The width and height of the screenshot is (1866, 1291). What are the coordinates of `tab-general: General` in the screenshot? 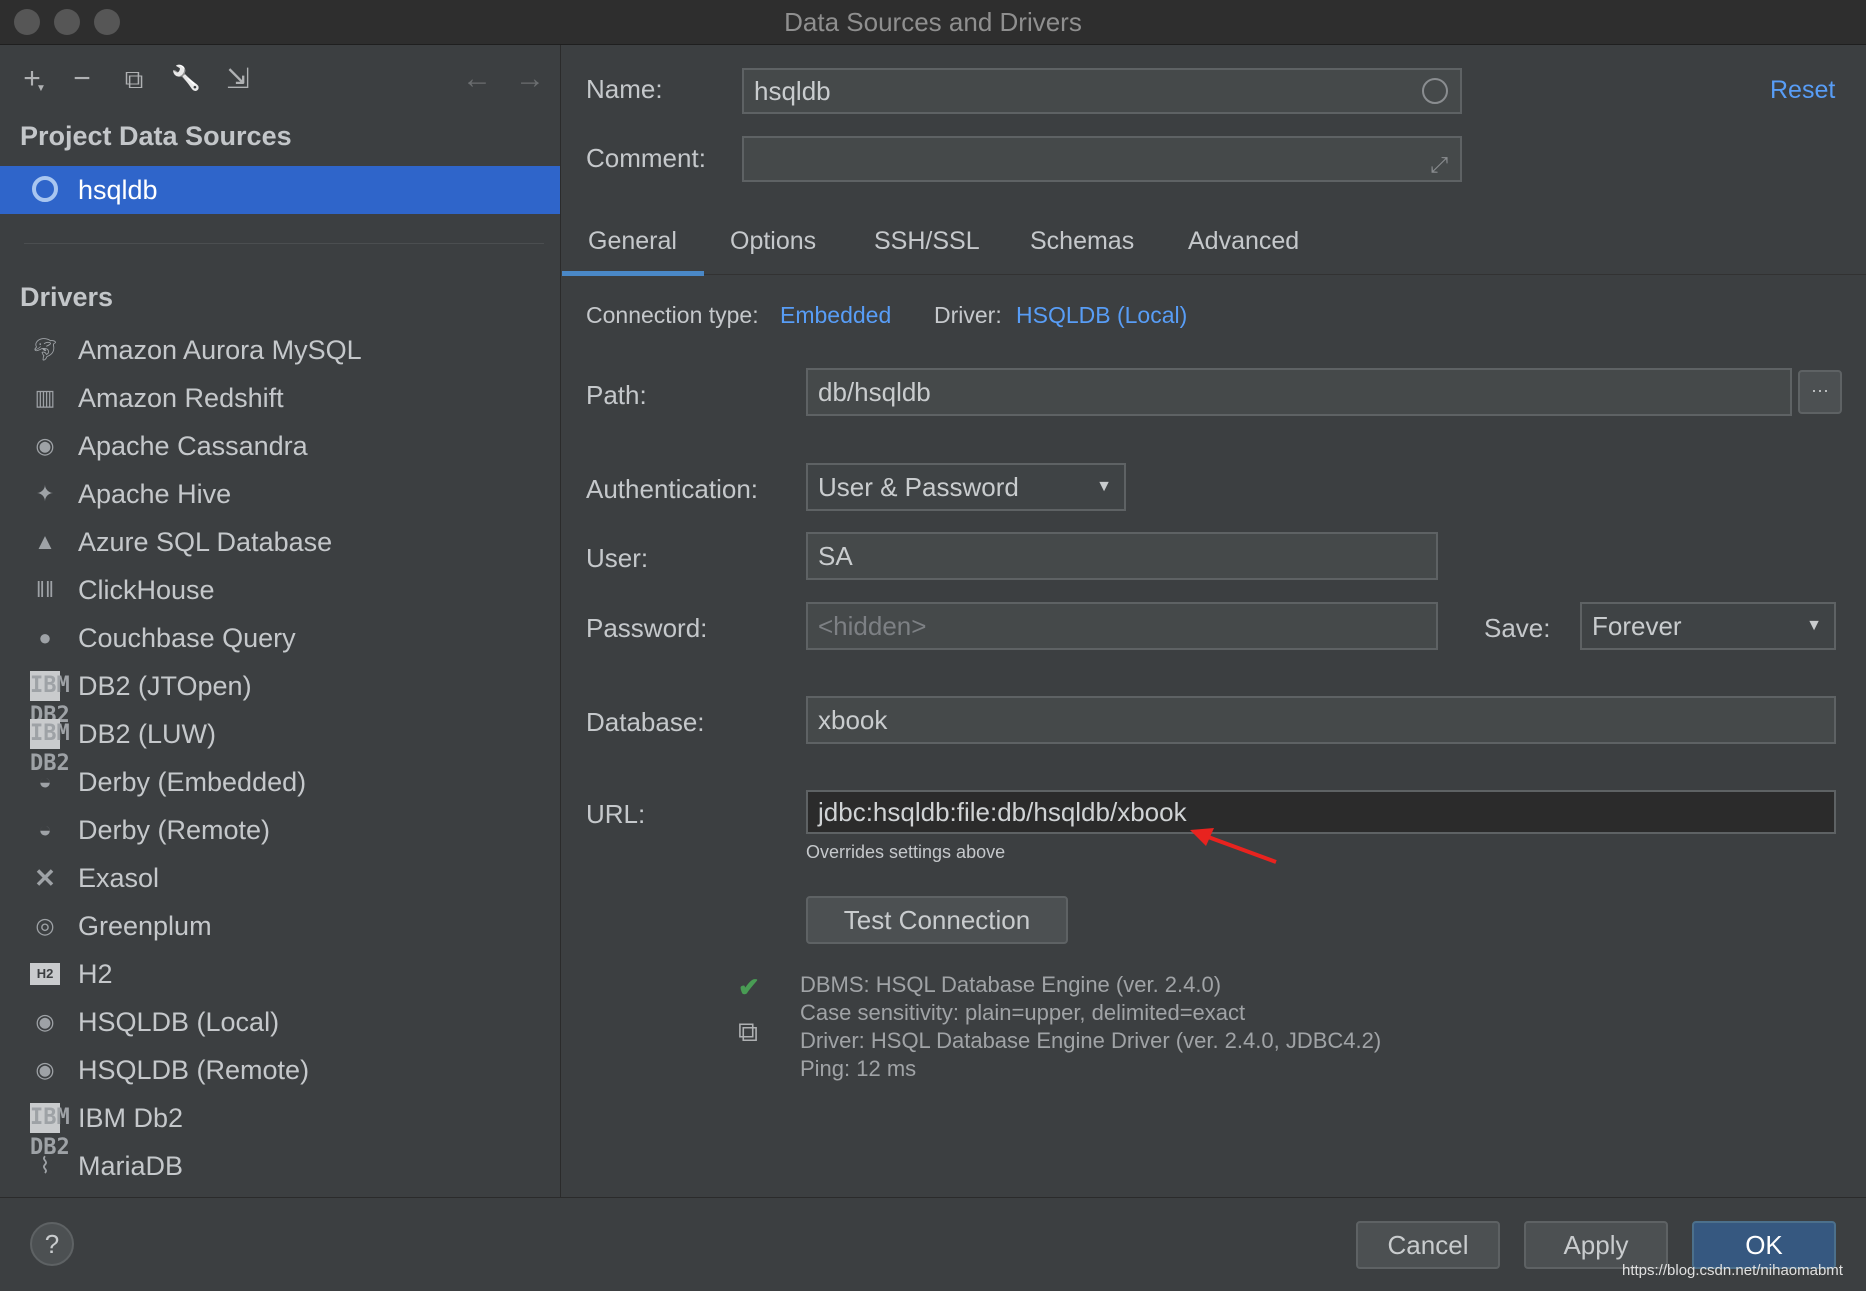 It's located at (632, 241).